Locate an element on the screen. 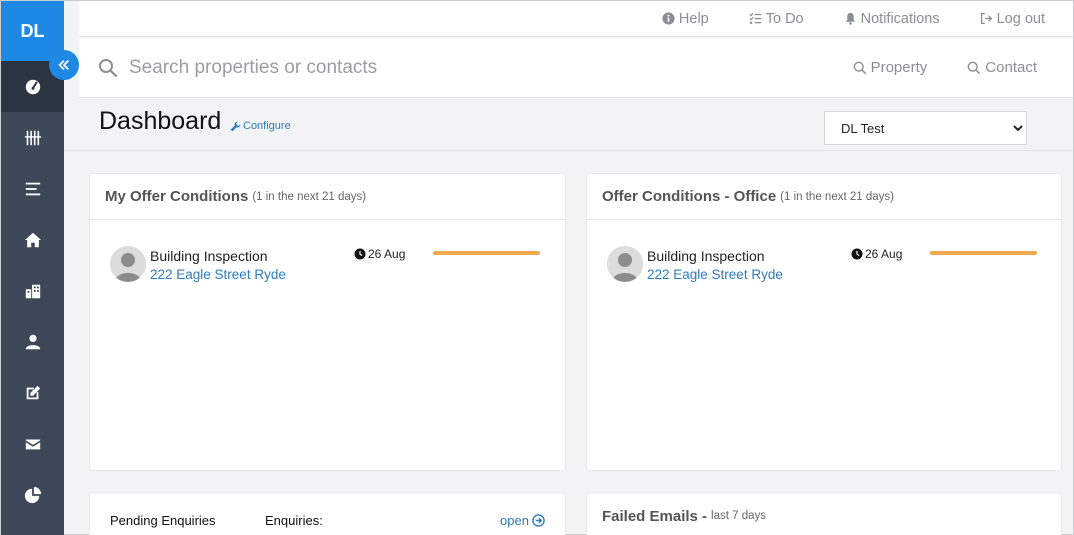 This screenshot has height=535, width=1074. configure-link: Configure is located at coordinates (260, 126).